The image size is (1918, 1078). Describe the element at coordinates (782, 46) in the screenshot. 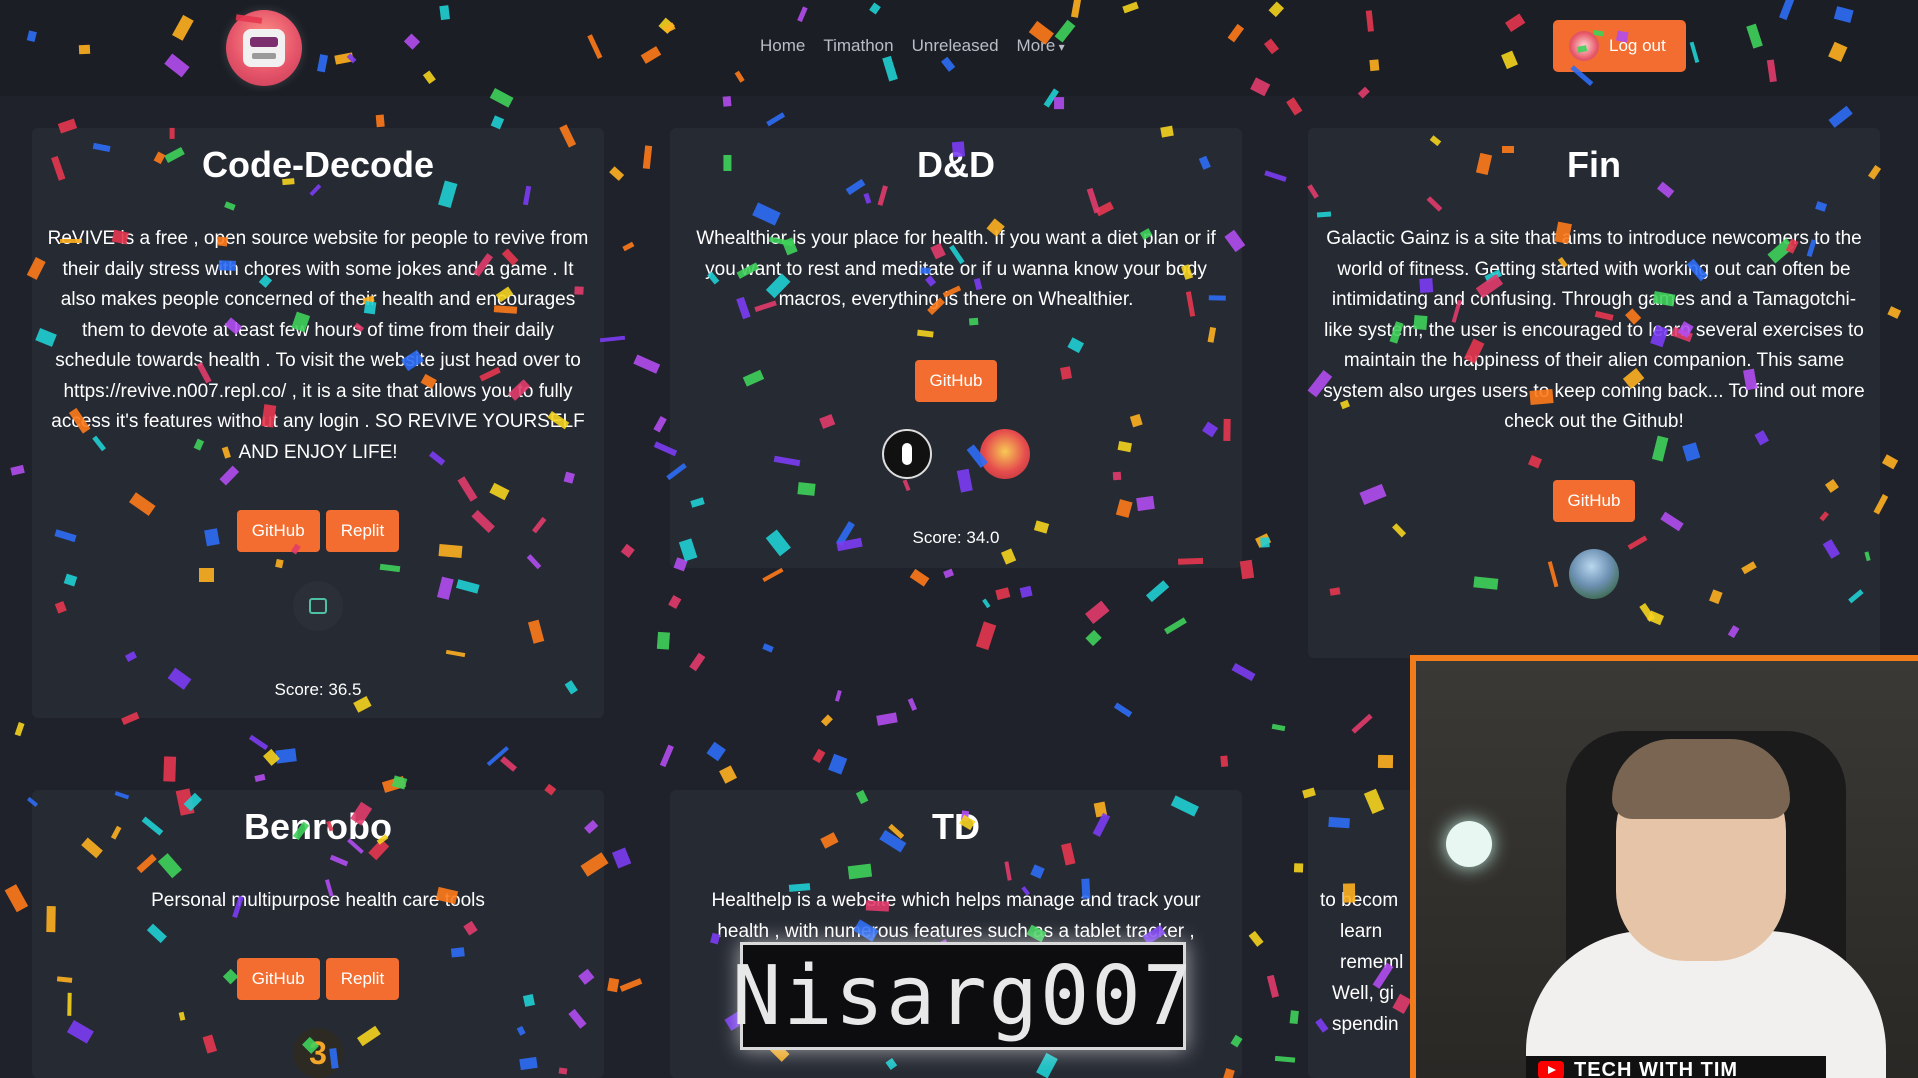

I see `nav-home: Home` at that location.